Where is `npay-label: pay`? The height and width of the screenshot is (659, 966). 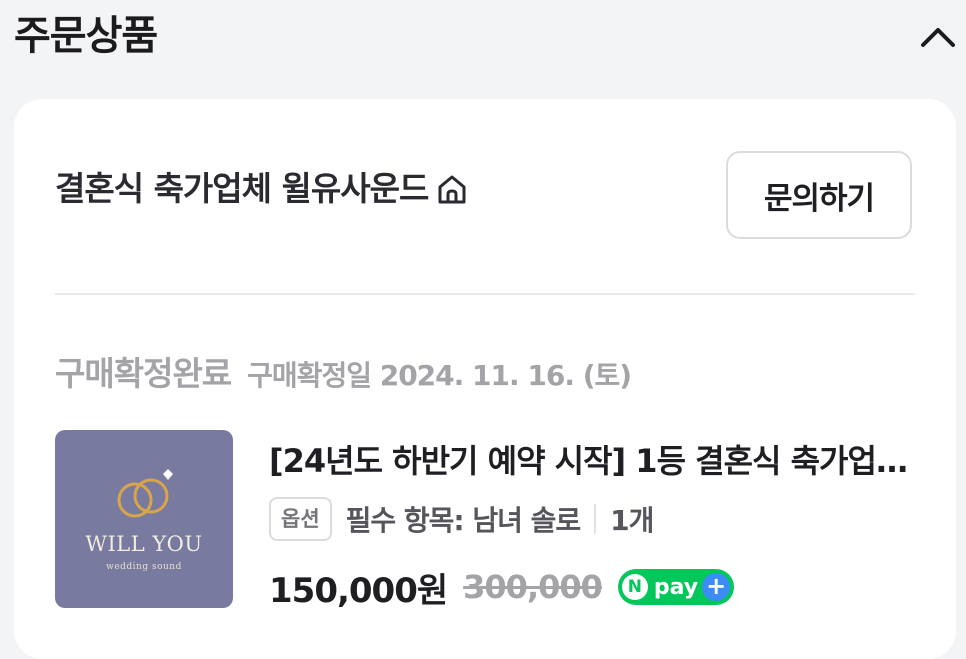 npay-label: pay is located at coordinates (676, 587).